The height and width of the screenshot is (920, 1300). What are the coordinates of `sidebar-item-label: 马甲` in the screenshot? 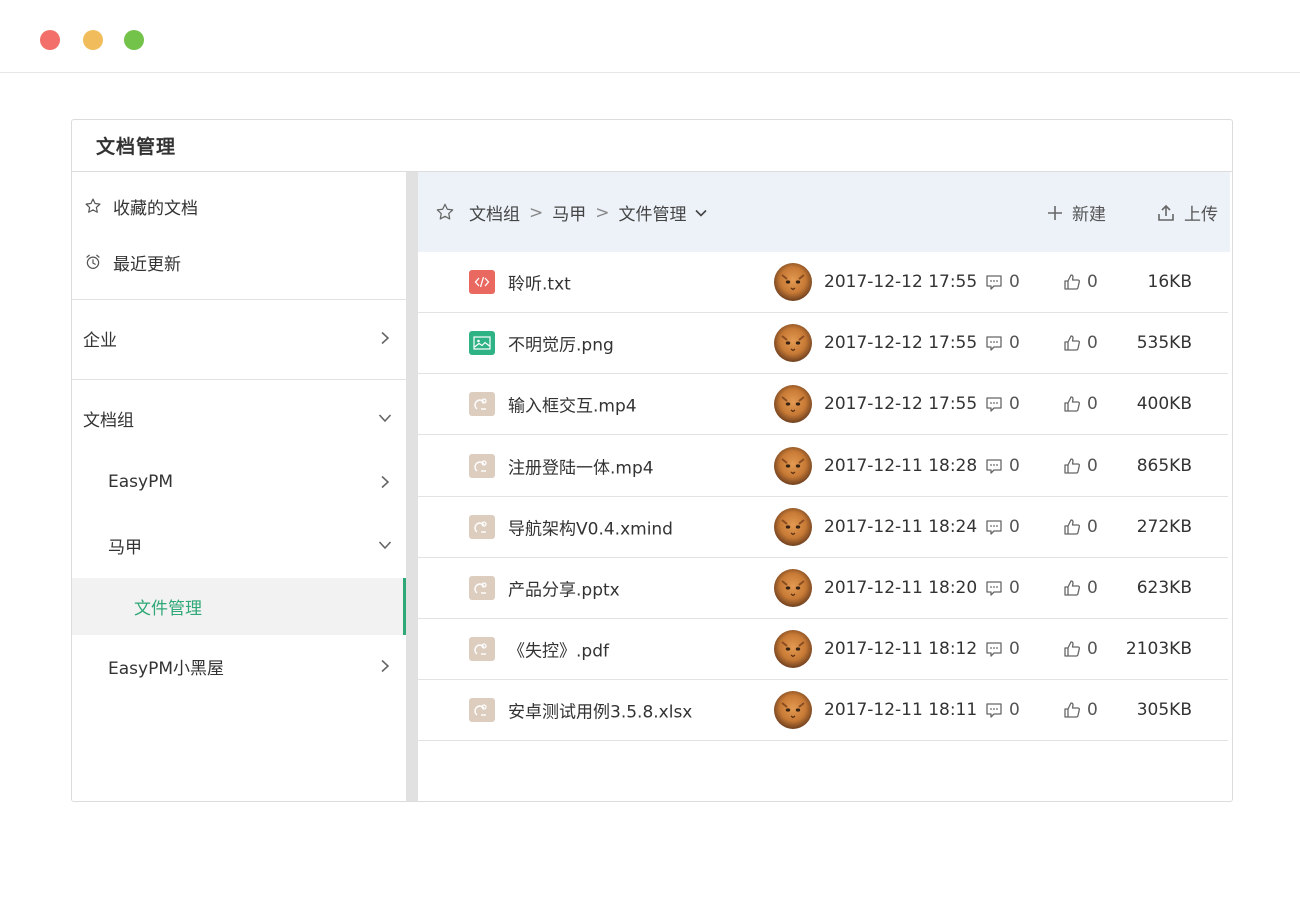 It's located at (125, 547).